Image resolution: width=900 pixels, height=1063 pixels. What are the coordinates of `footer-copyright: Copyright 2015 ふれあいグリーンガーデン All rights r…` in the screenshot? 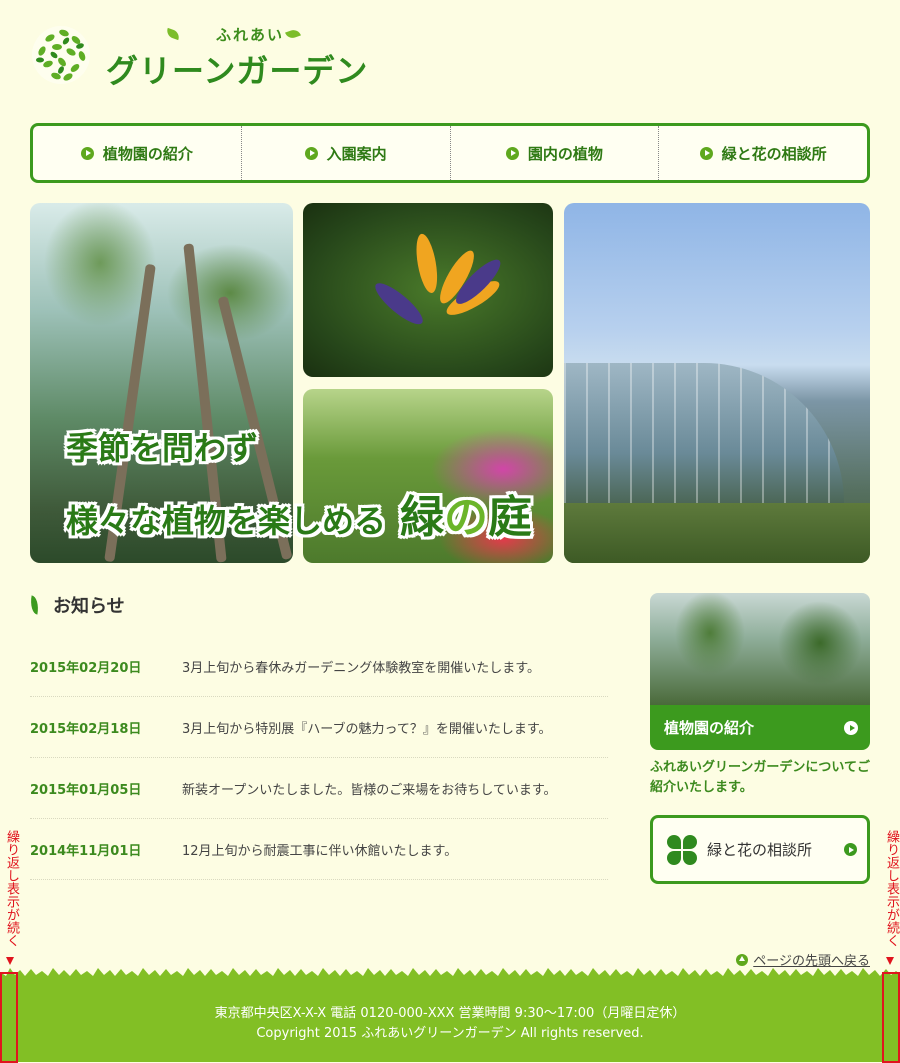 It's located at (450, 1033).